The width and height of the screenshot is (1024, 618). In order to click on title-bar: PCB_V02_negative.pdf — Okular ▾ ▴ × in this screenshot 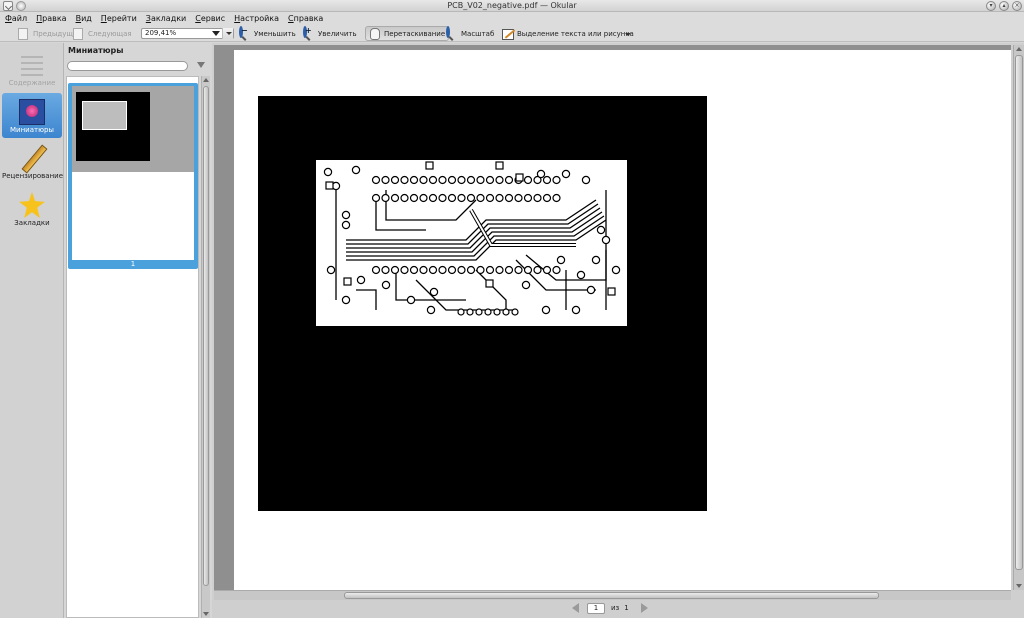, I will do `click(512, 6)`.